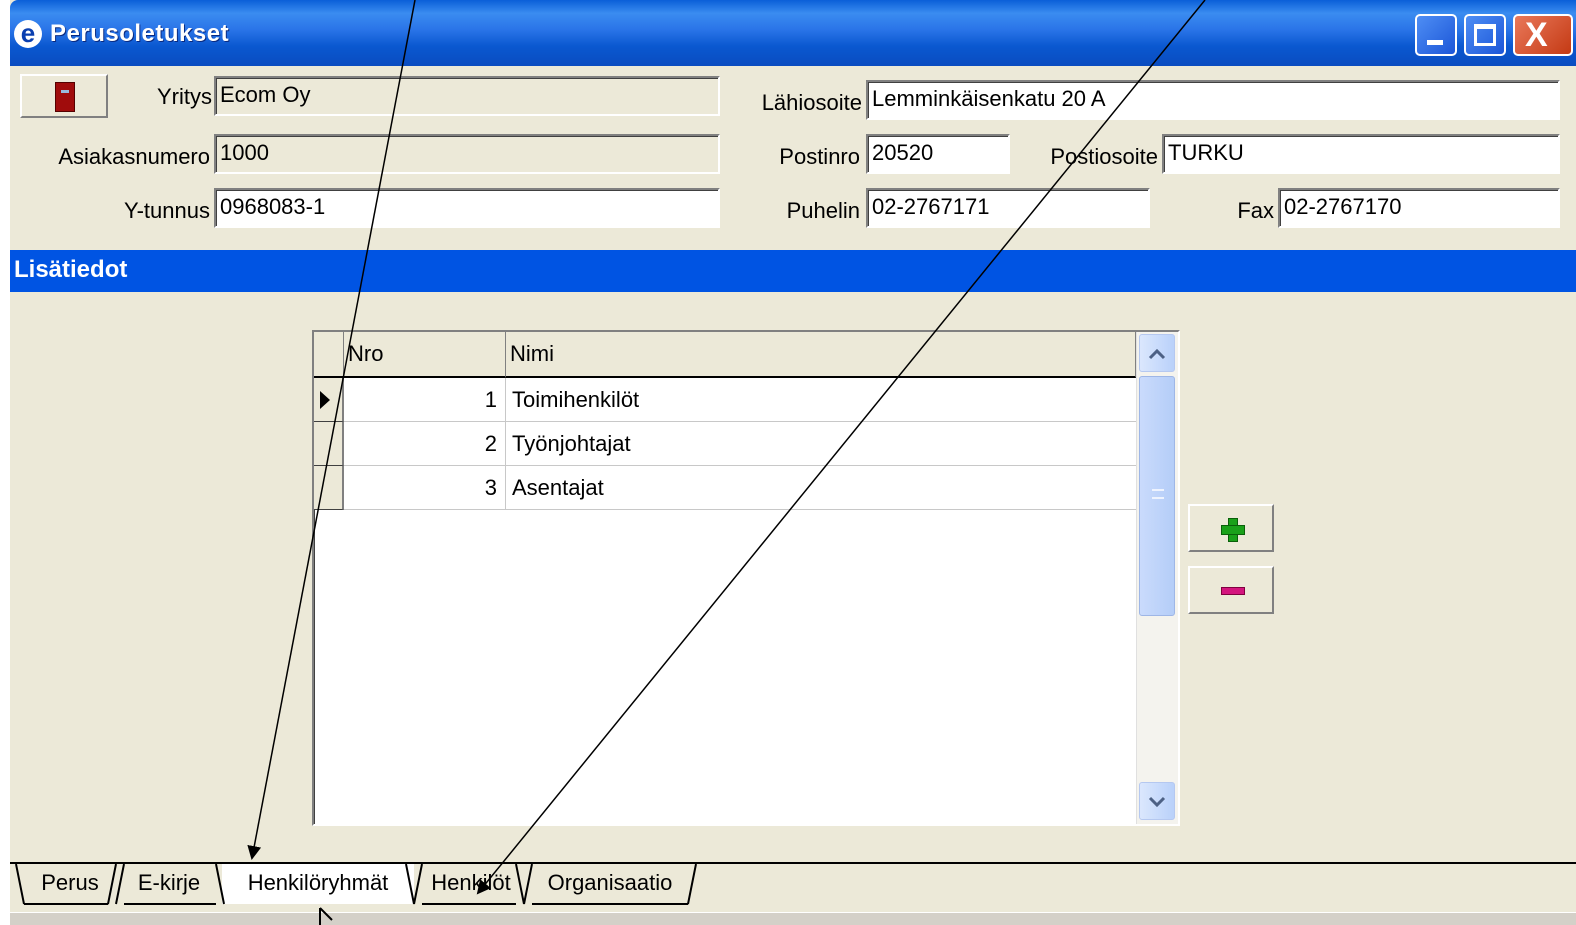  I want to click on row-indicator-current, so click(329, 400).